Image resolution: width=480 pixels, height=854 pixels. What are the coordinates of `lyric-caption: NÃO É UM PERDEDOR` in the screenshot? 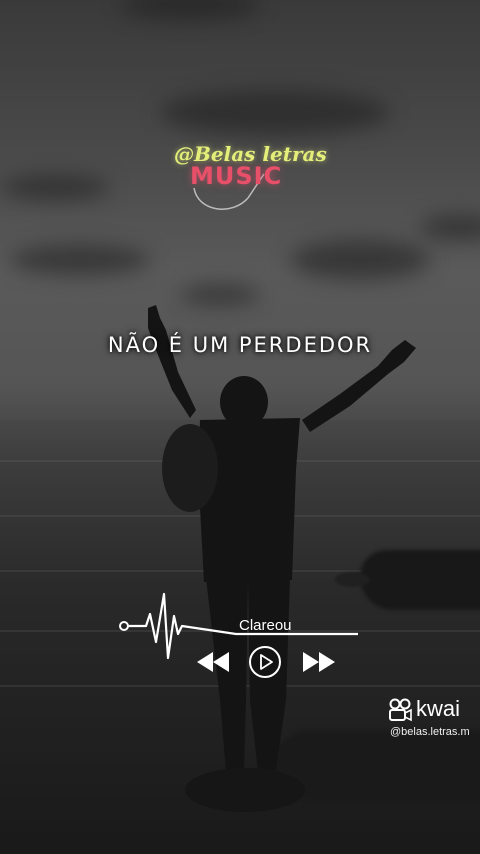 It's located at (240, 345).